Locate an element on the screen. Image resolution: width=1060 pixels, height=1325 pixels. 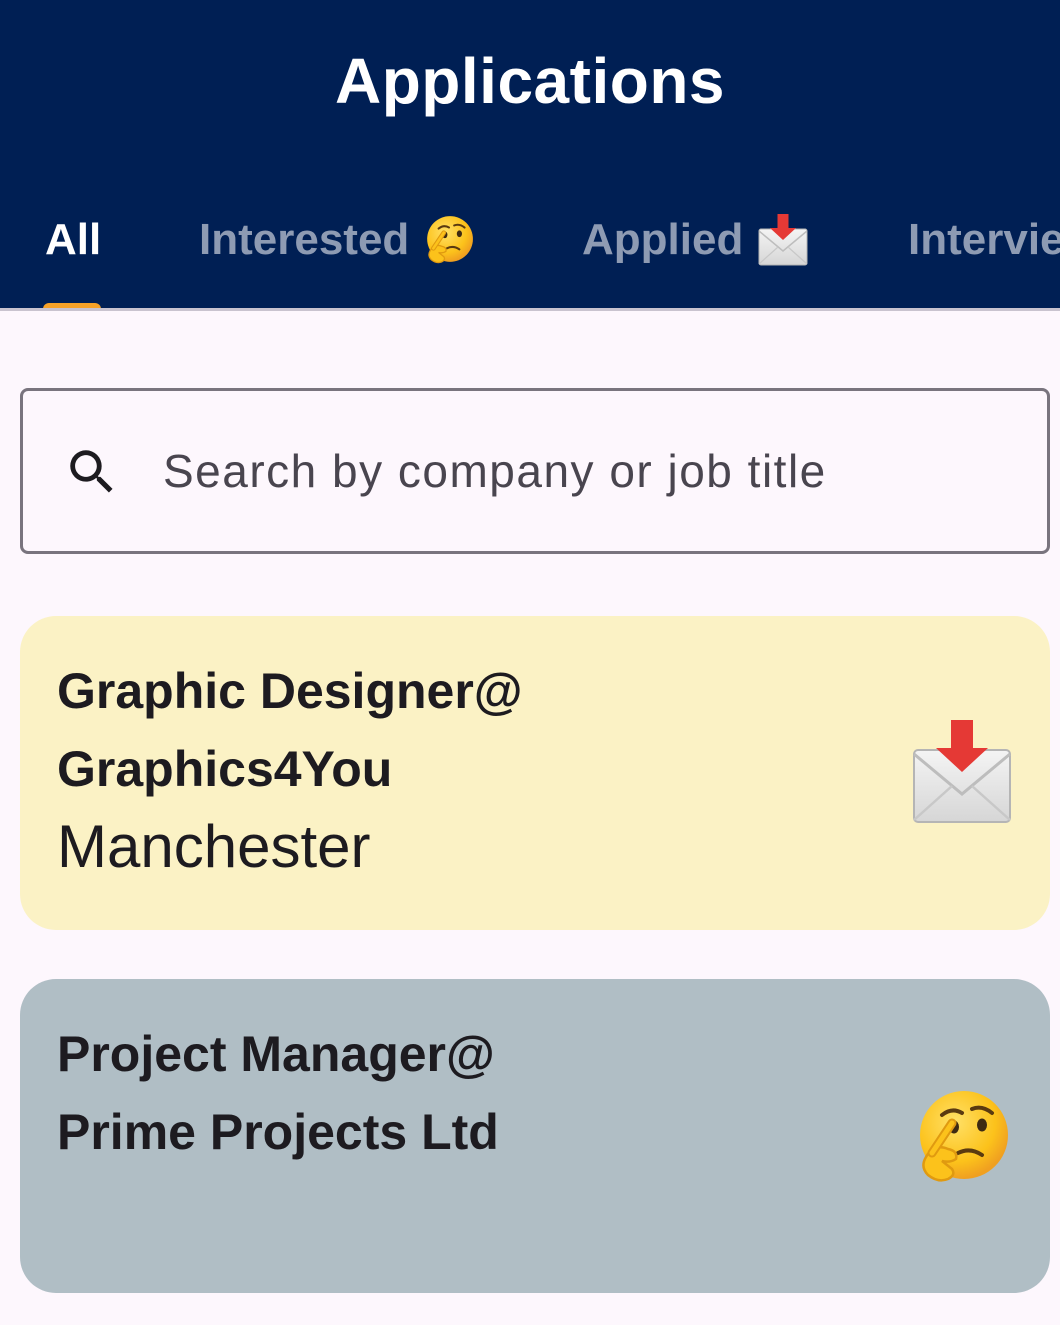
tab-all: All is located at coordinates (73, 240).